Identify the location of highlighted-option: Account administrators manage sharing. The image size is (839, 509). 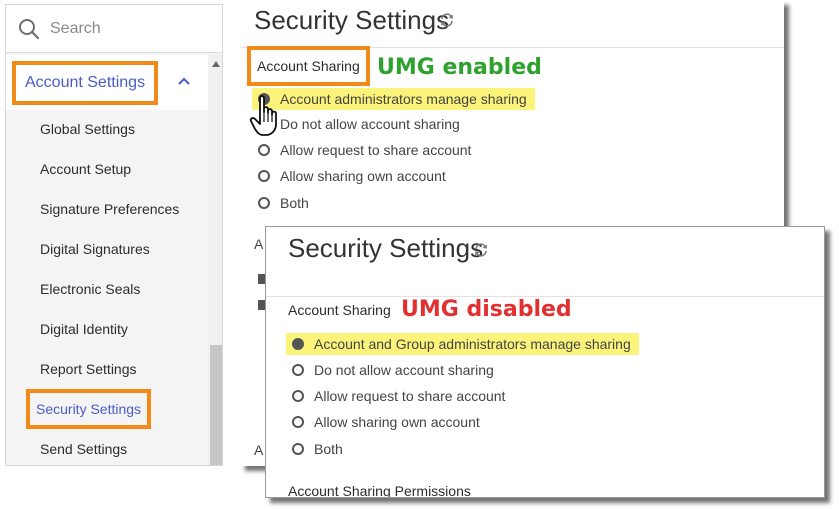
(393, 99).